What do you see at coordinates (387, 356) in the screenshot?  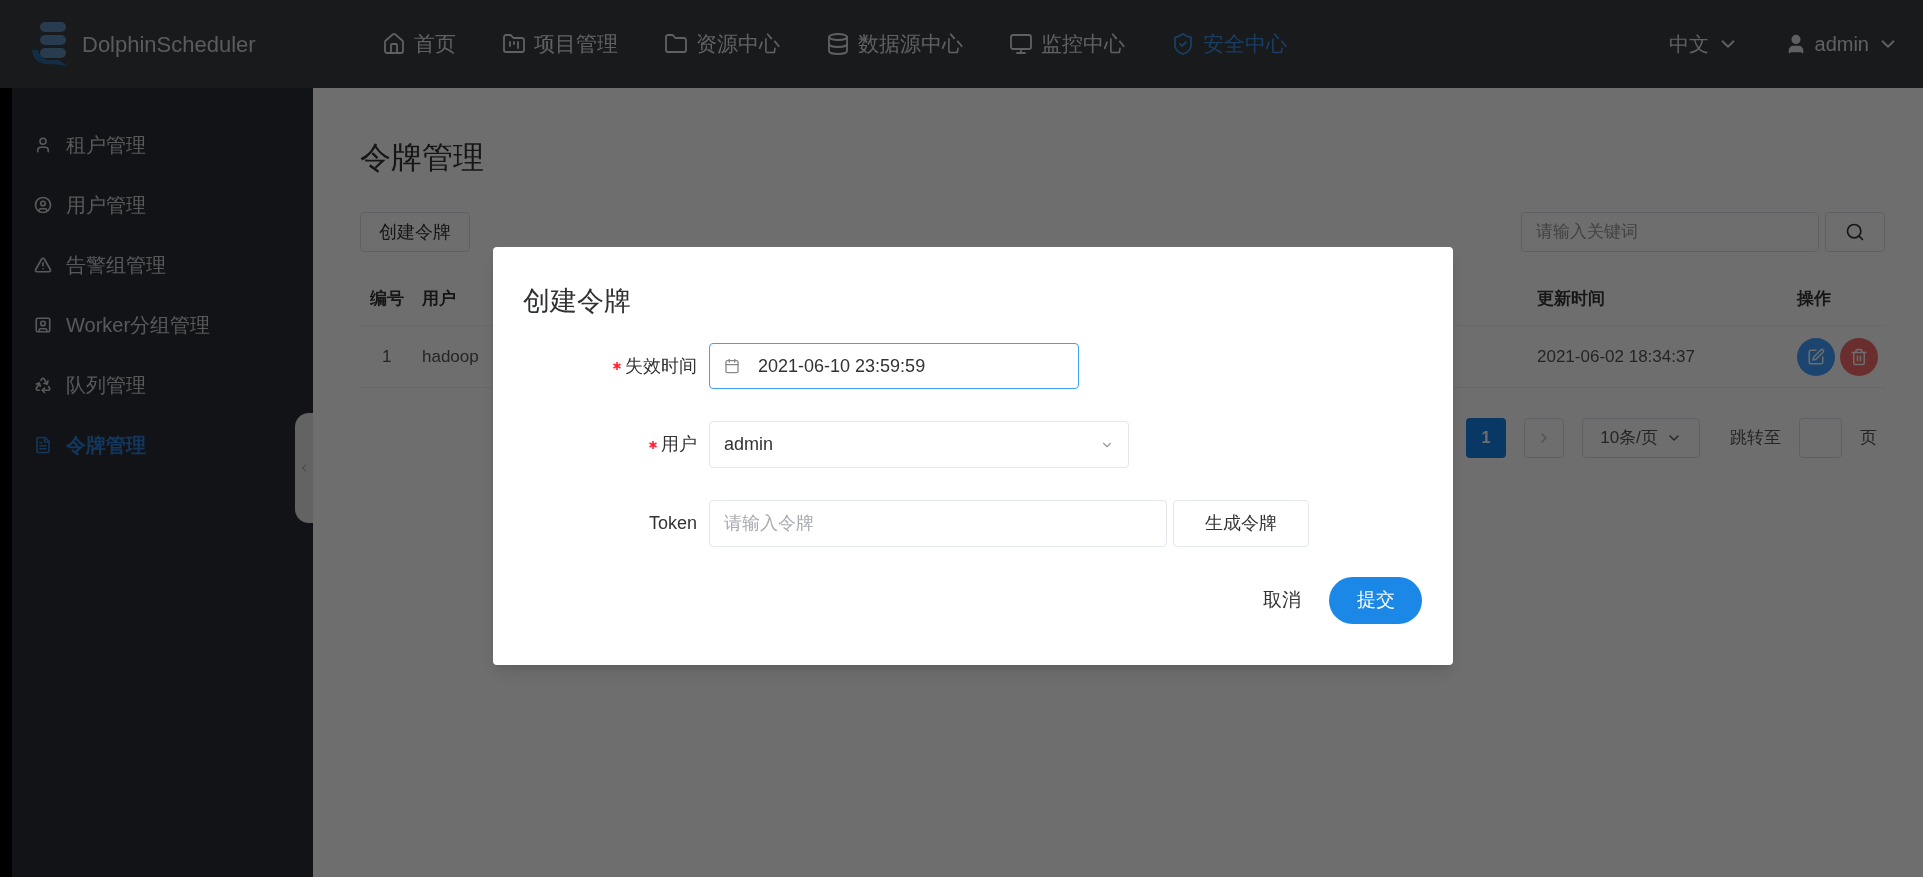 I see `table-cell-text: 1` at bounding box center [387, 356].